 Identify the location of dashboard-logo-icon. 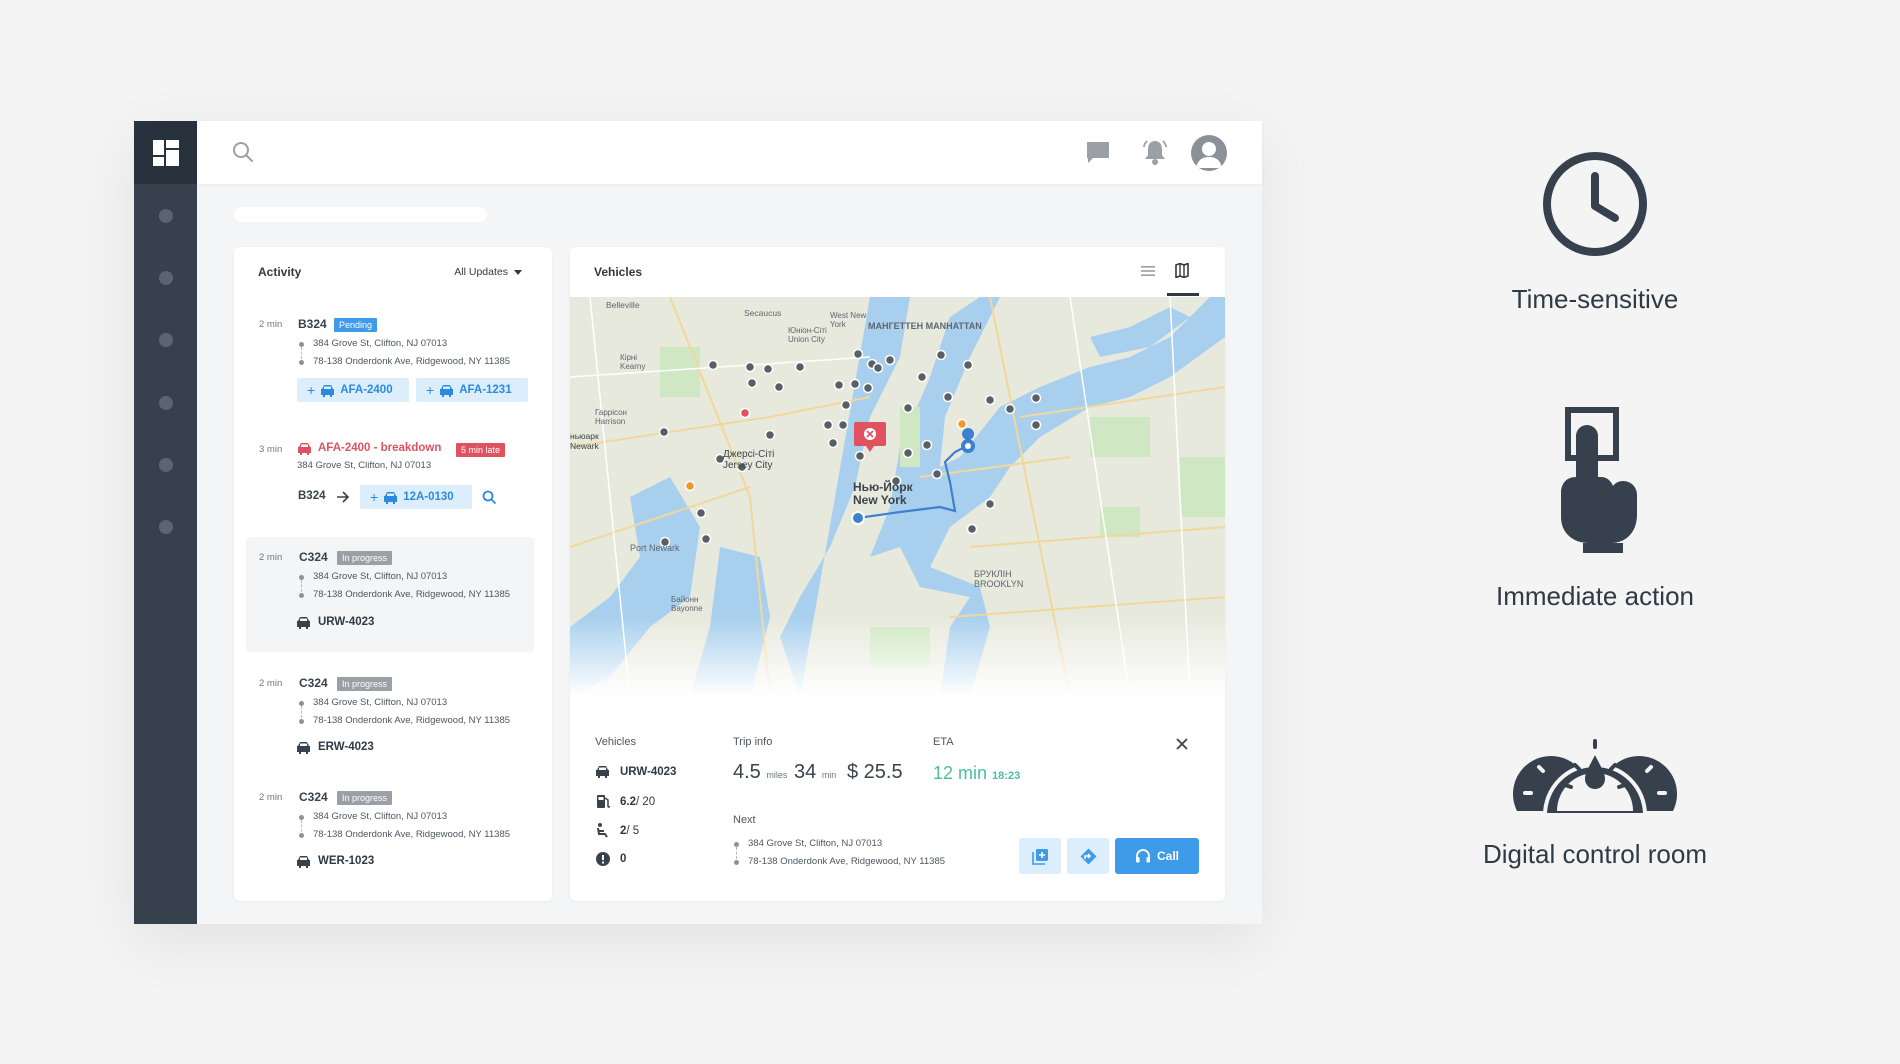
(165, 152).